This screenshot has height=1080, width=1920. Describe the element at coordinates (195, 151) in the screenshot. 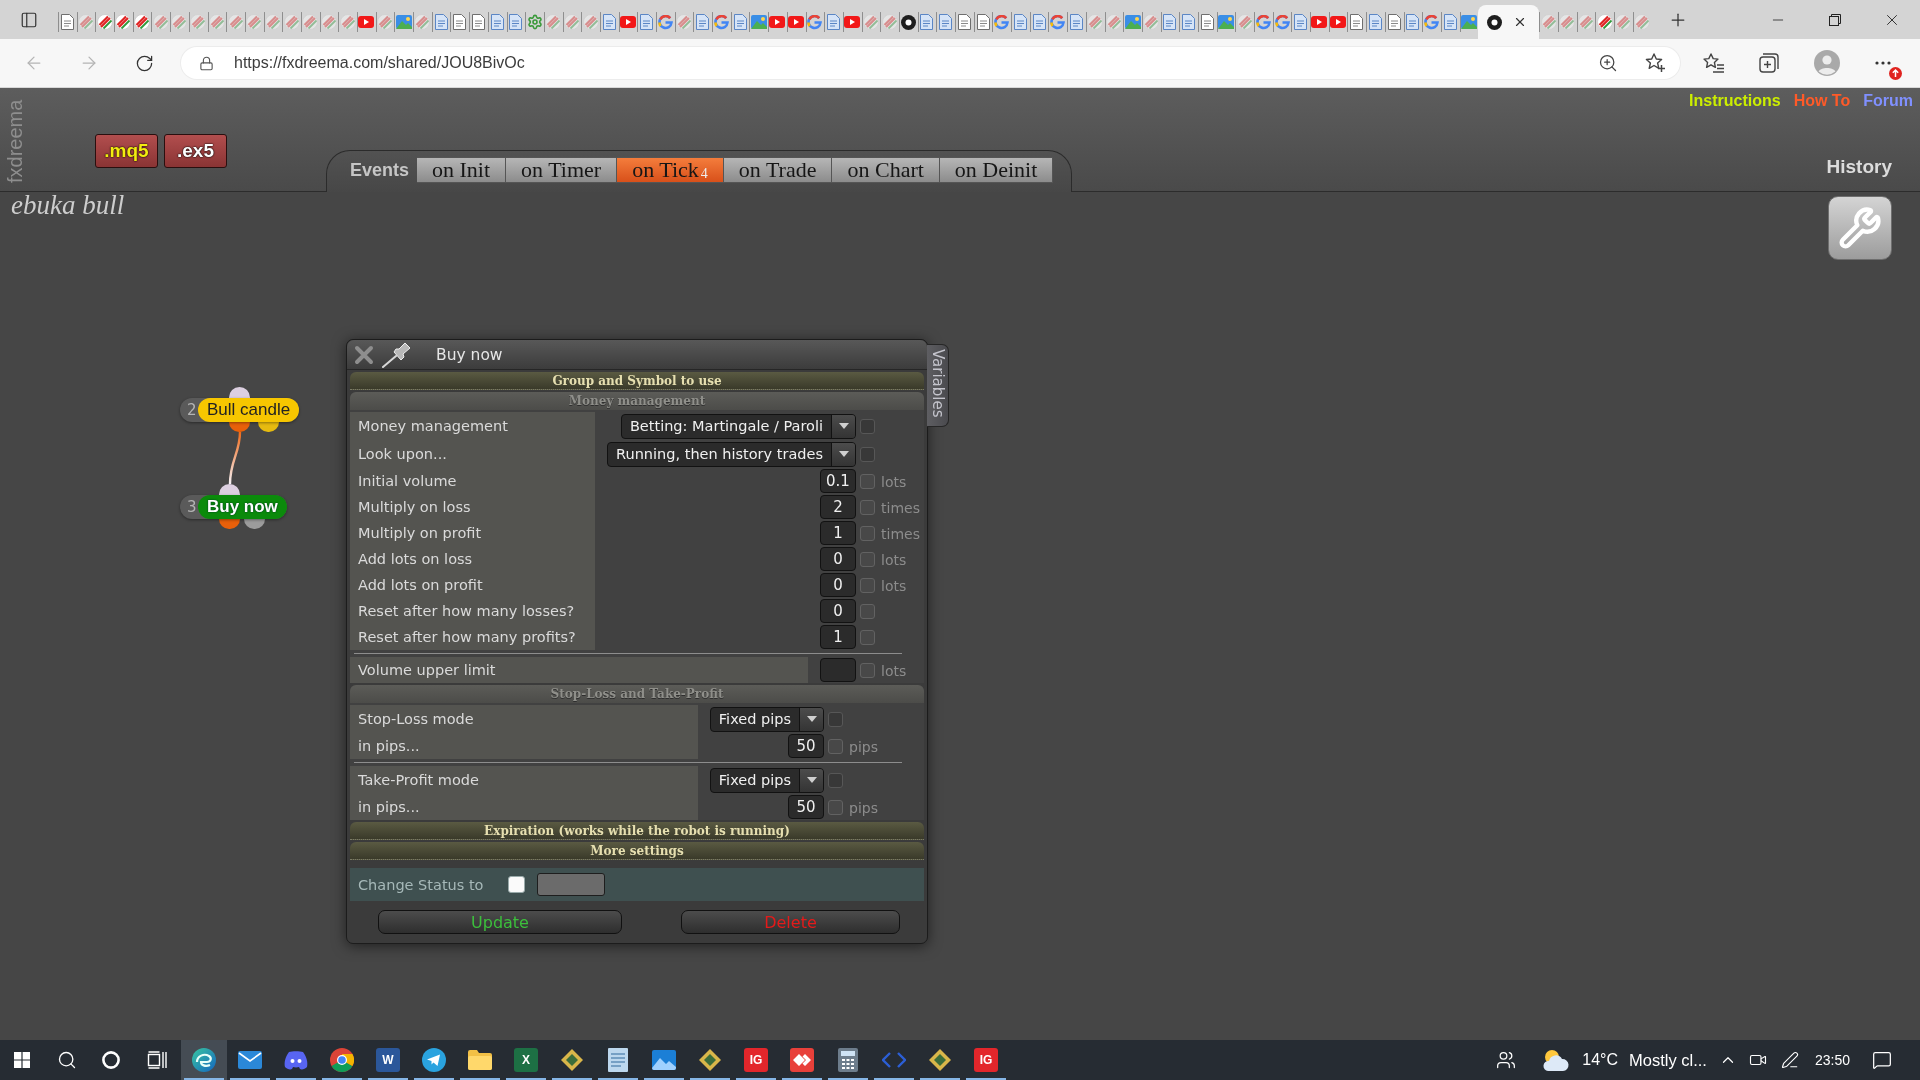

I see `download-button: .ex5` at that location.